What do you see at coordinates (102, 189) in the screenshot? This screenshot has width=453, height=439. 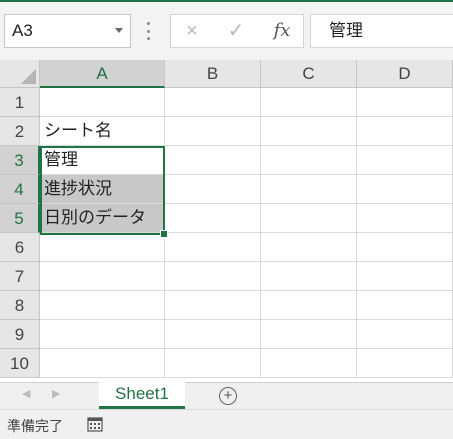 I see `cell-a4: 進捗状況` at bounding box center [102, 189].